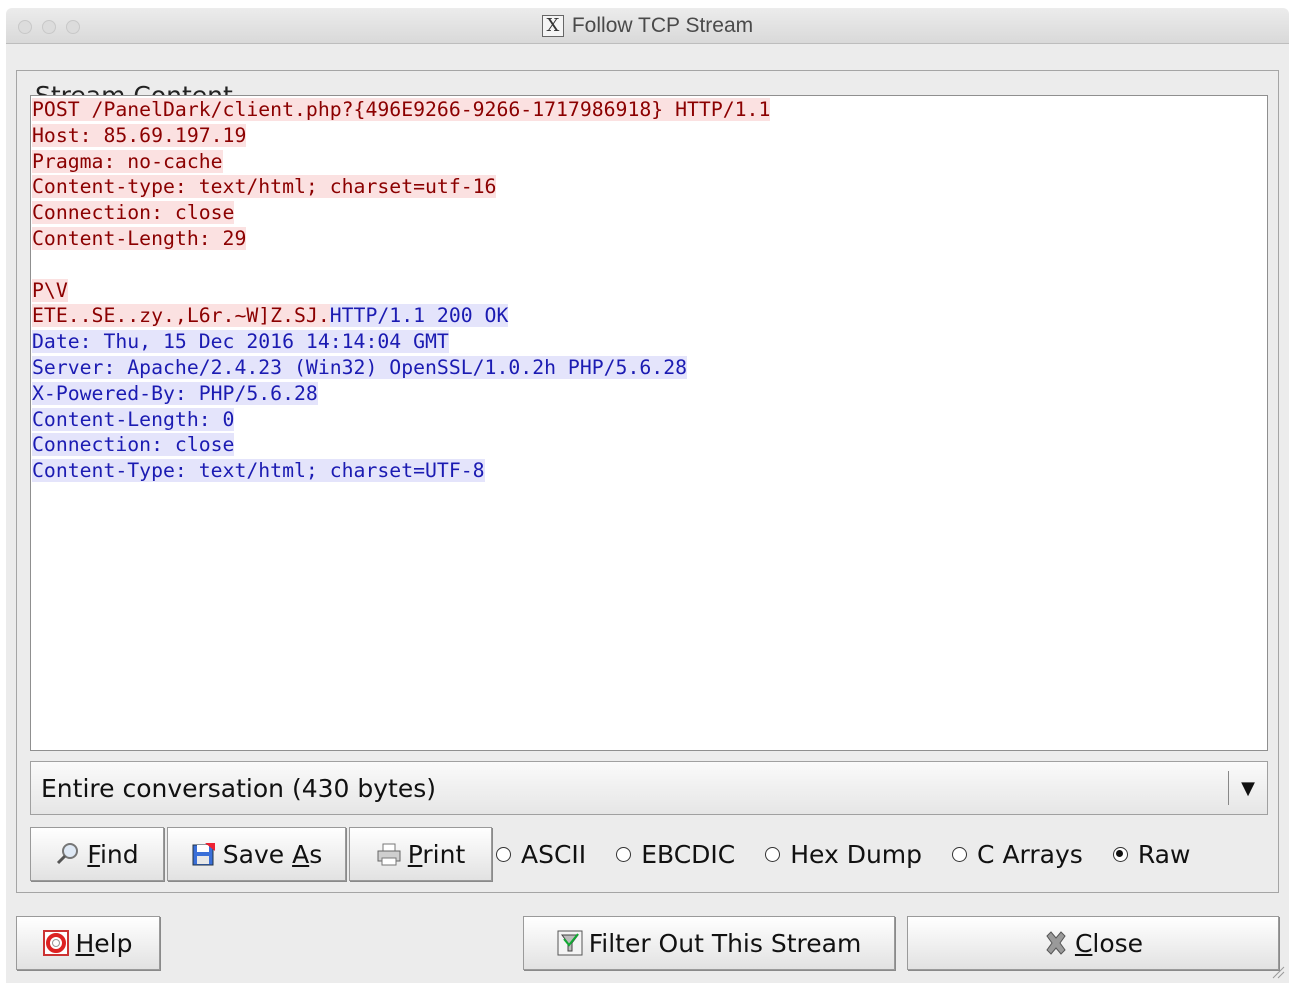 This screenshot has width=1292, height=983. What do you see at coordinates (444, 854) in the screenshot?
I see `print-label: rint` at bounding box center [444, 854].